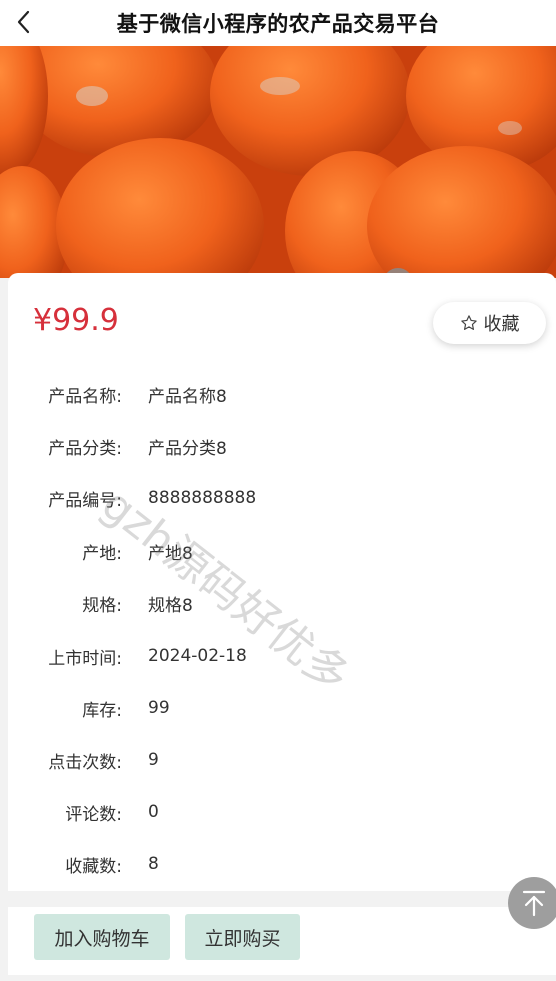 This screenshot has width=556, height=981. What do you see at coordinates (278, 864) in the screenshot?
I see `info-row-favorites: 收藏数: 8` at bounding box center [278, 864].